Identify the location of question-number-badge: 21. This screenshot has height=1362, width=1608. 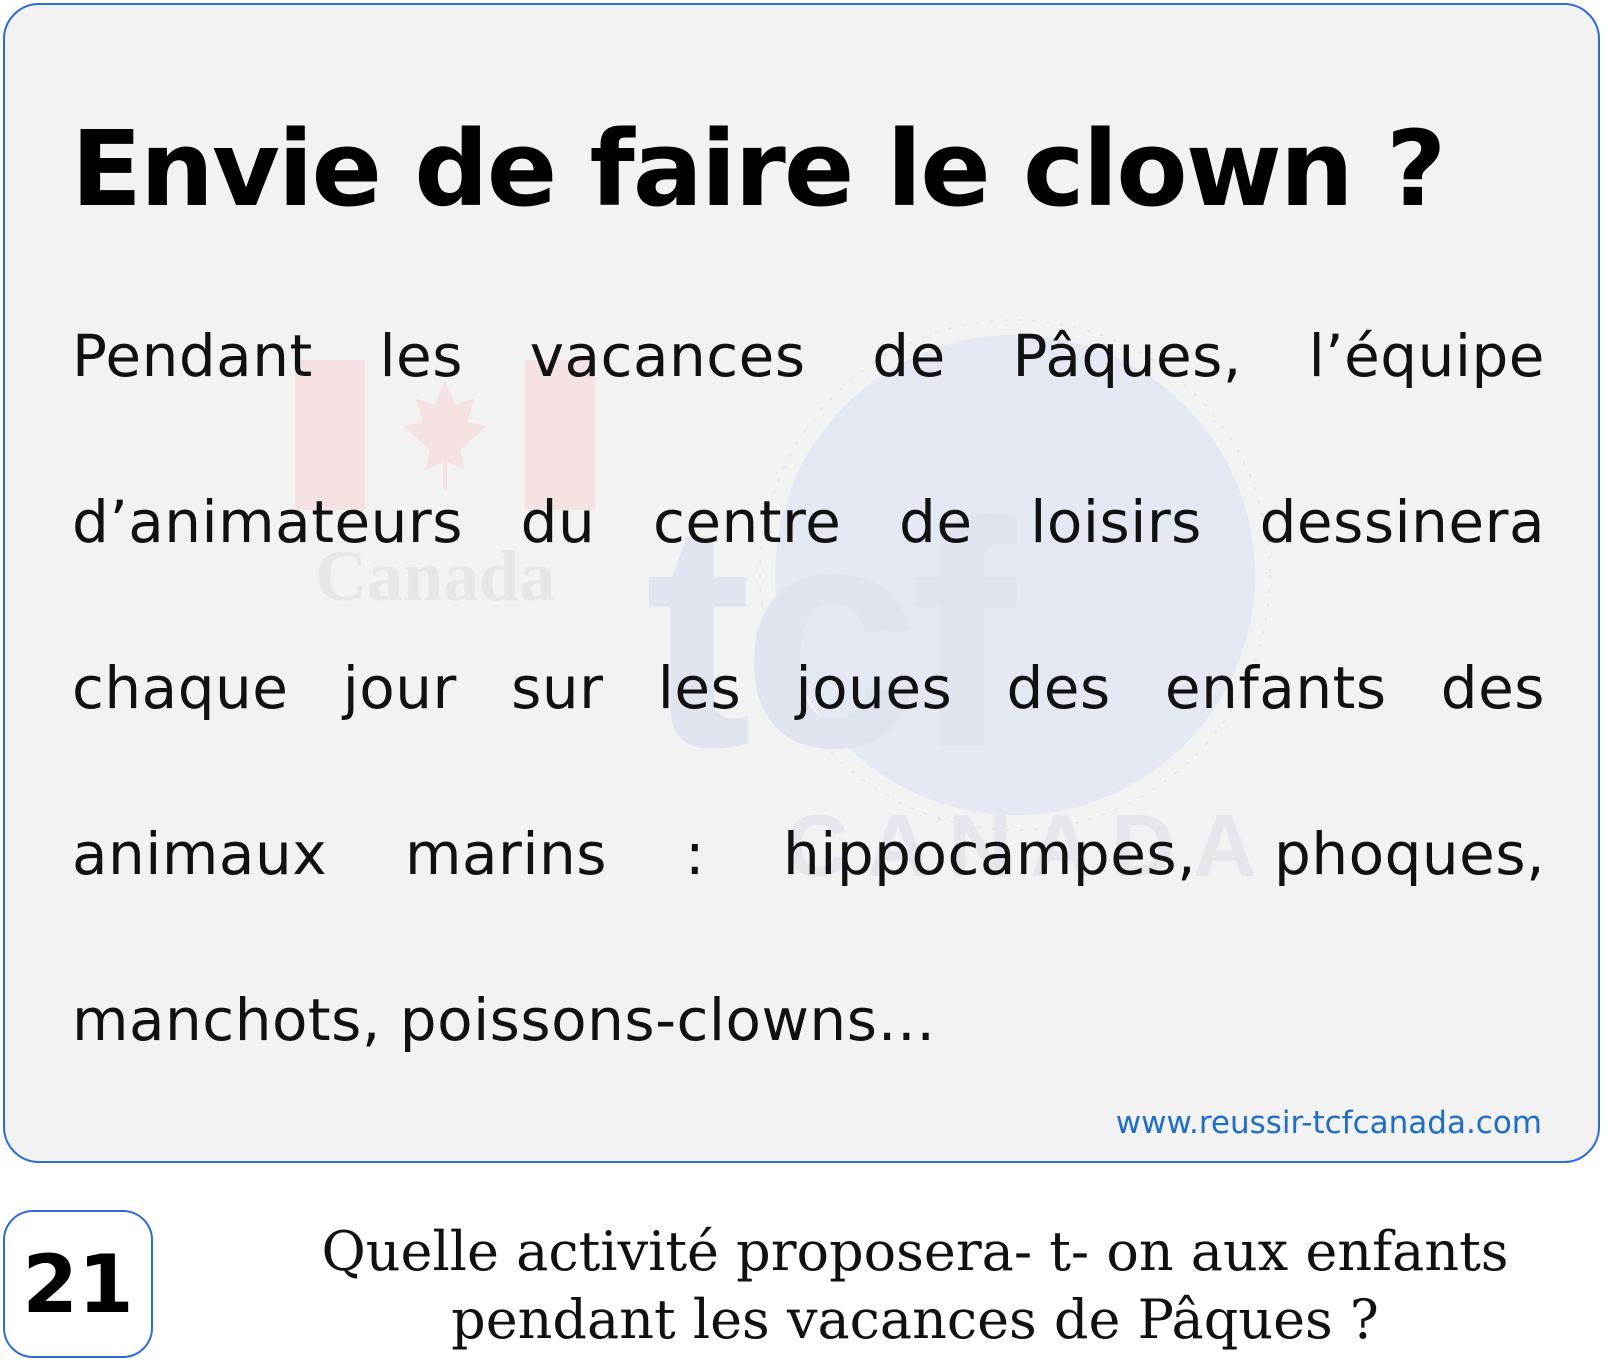
(78, 1284).